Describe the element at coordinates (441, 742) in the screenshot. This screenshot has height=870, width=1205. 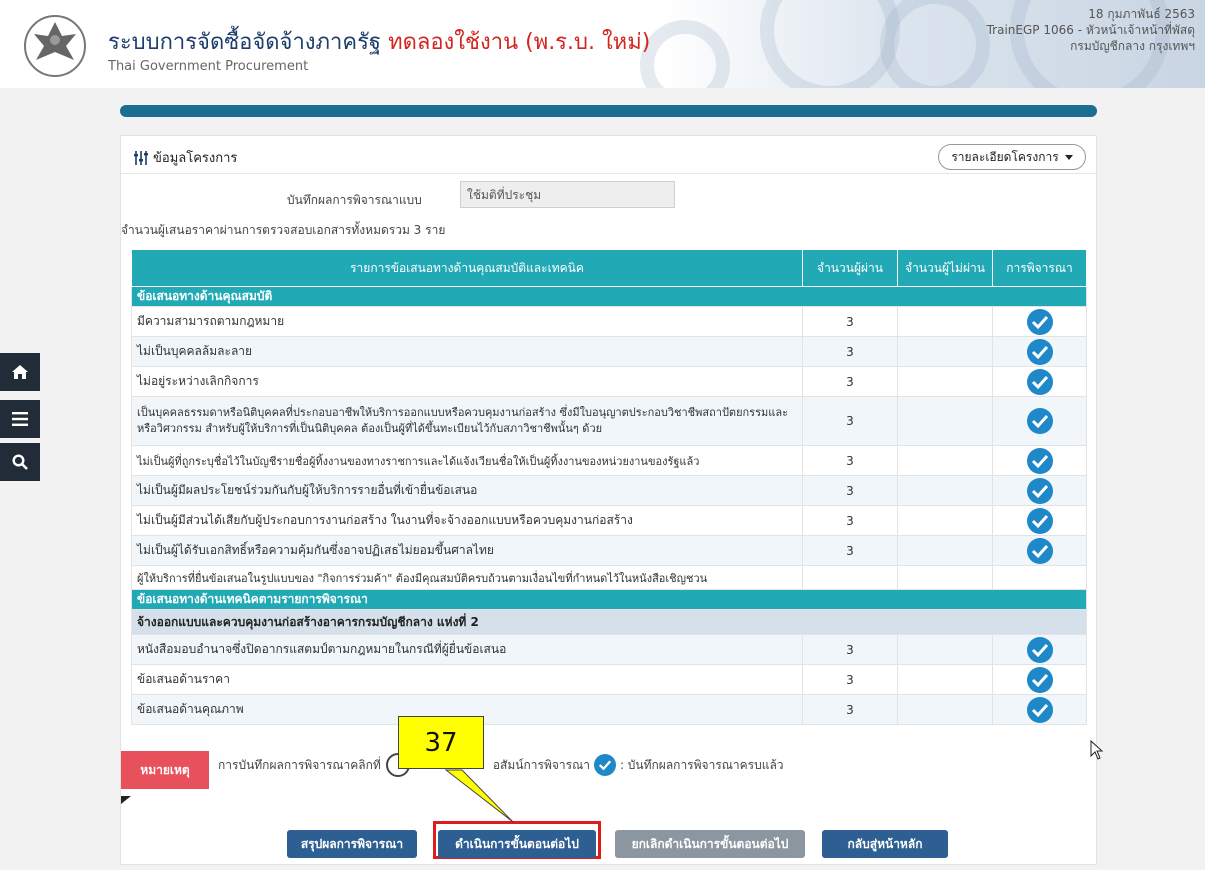
I see `step-callout: 37` at that location.